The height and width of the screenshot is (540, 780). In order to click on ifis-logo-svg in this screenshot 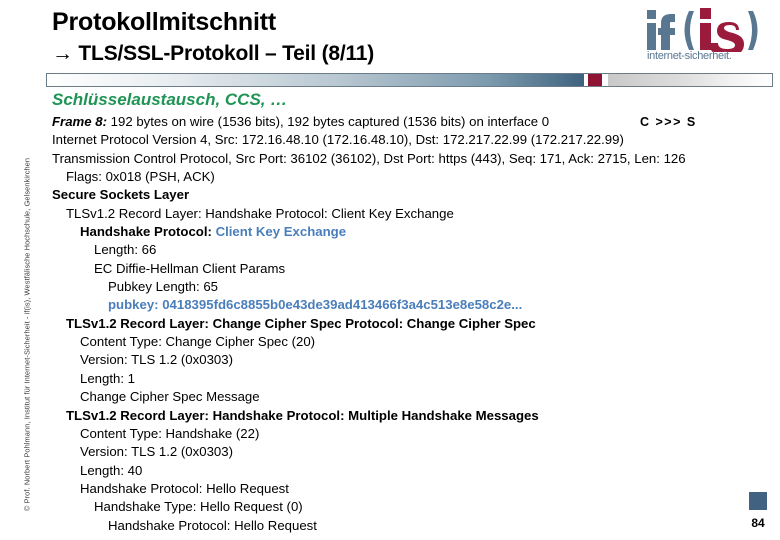, I will do `click(702, 32)`.